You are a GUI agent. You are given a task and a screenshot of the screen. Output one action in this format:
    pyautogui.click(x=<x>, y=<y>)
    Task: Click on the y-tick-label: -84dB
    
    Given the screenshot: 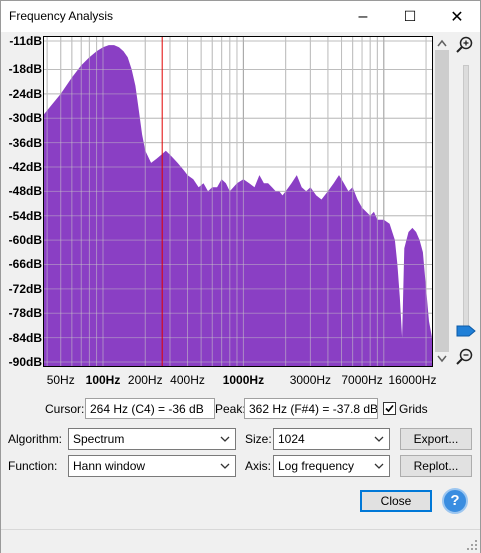 What is the action you would take?
    pyautogui.click(x=25, y=337)
    